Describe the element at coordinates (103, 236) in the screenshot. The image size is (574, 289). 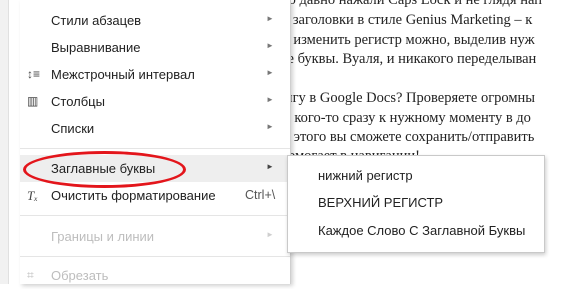
I see `menu-item-label: Границы и линии` at that location.